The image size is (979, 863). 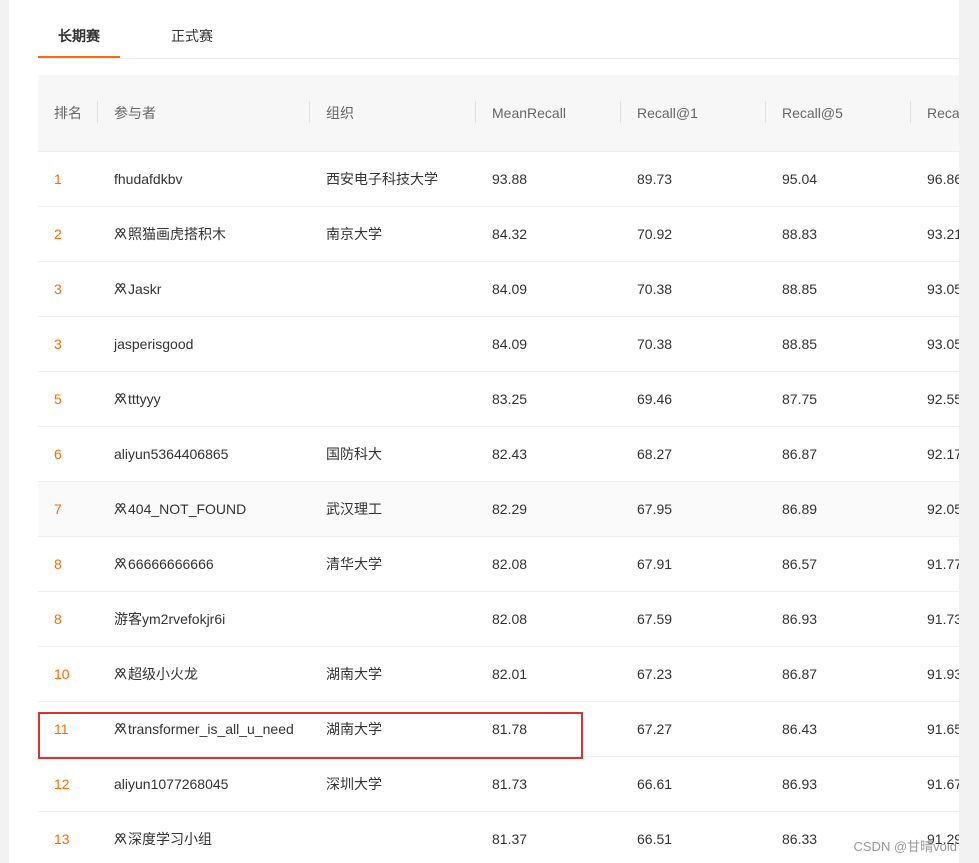 I want to click on header-recall-1: Recall@1, so click(x=667, y=113).